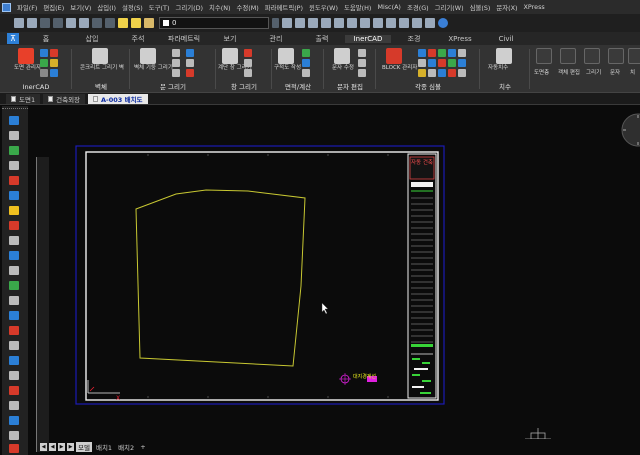 This screenshot has height=455, width=640. Describe the element at coordinates (64, 98) in the screenshot. I see `doc-tab: 건축외장` at that location.